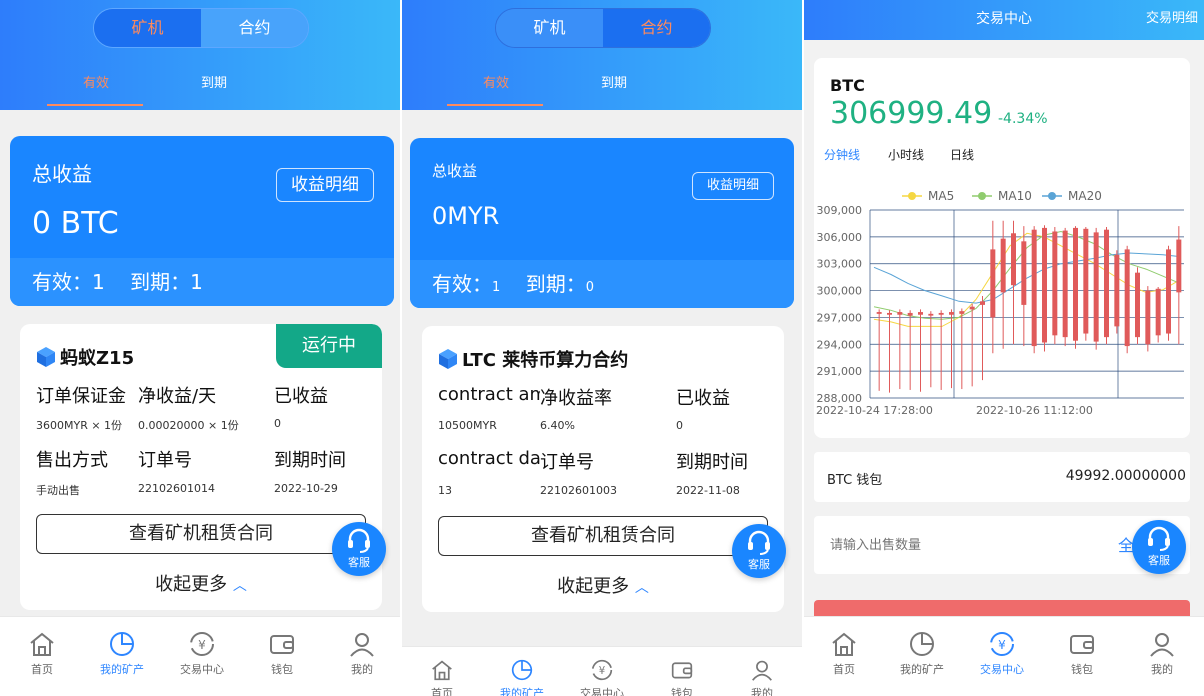  I want to click on chevron-up-icon: ︿, so click(239, 586).